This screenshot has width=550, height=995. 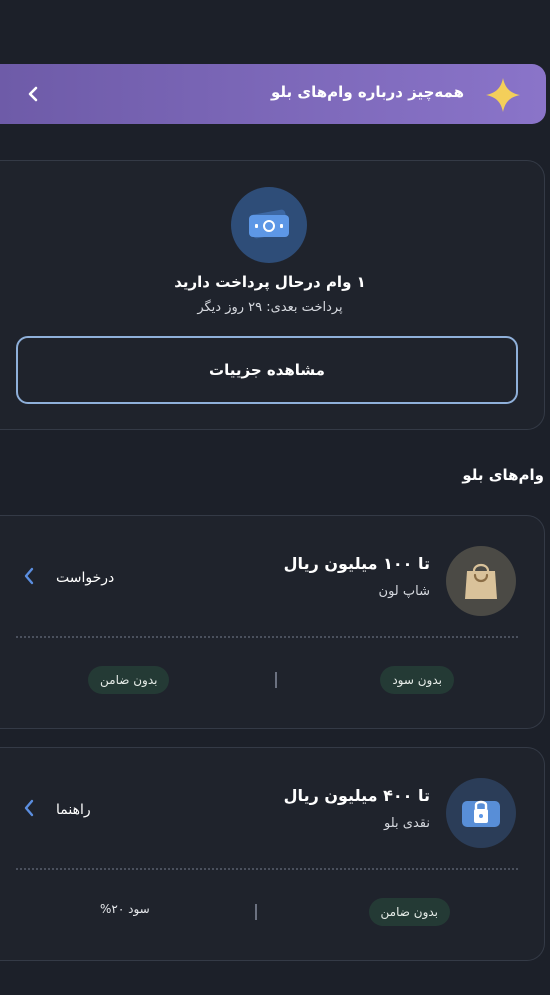 What do you see at coordinates (367, 92) in the screenshot?
I see `banner-title: همه‌چیز درباره وام‌های بلو` at bounding box center [367, 92].